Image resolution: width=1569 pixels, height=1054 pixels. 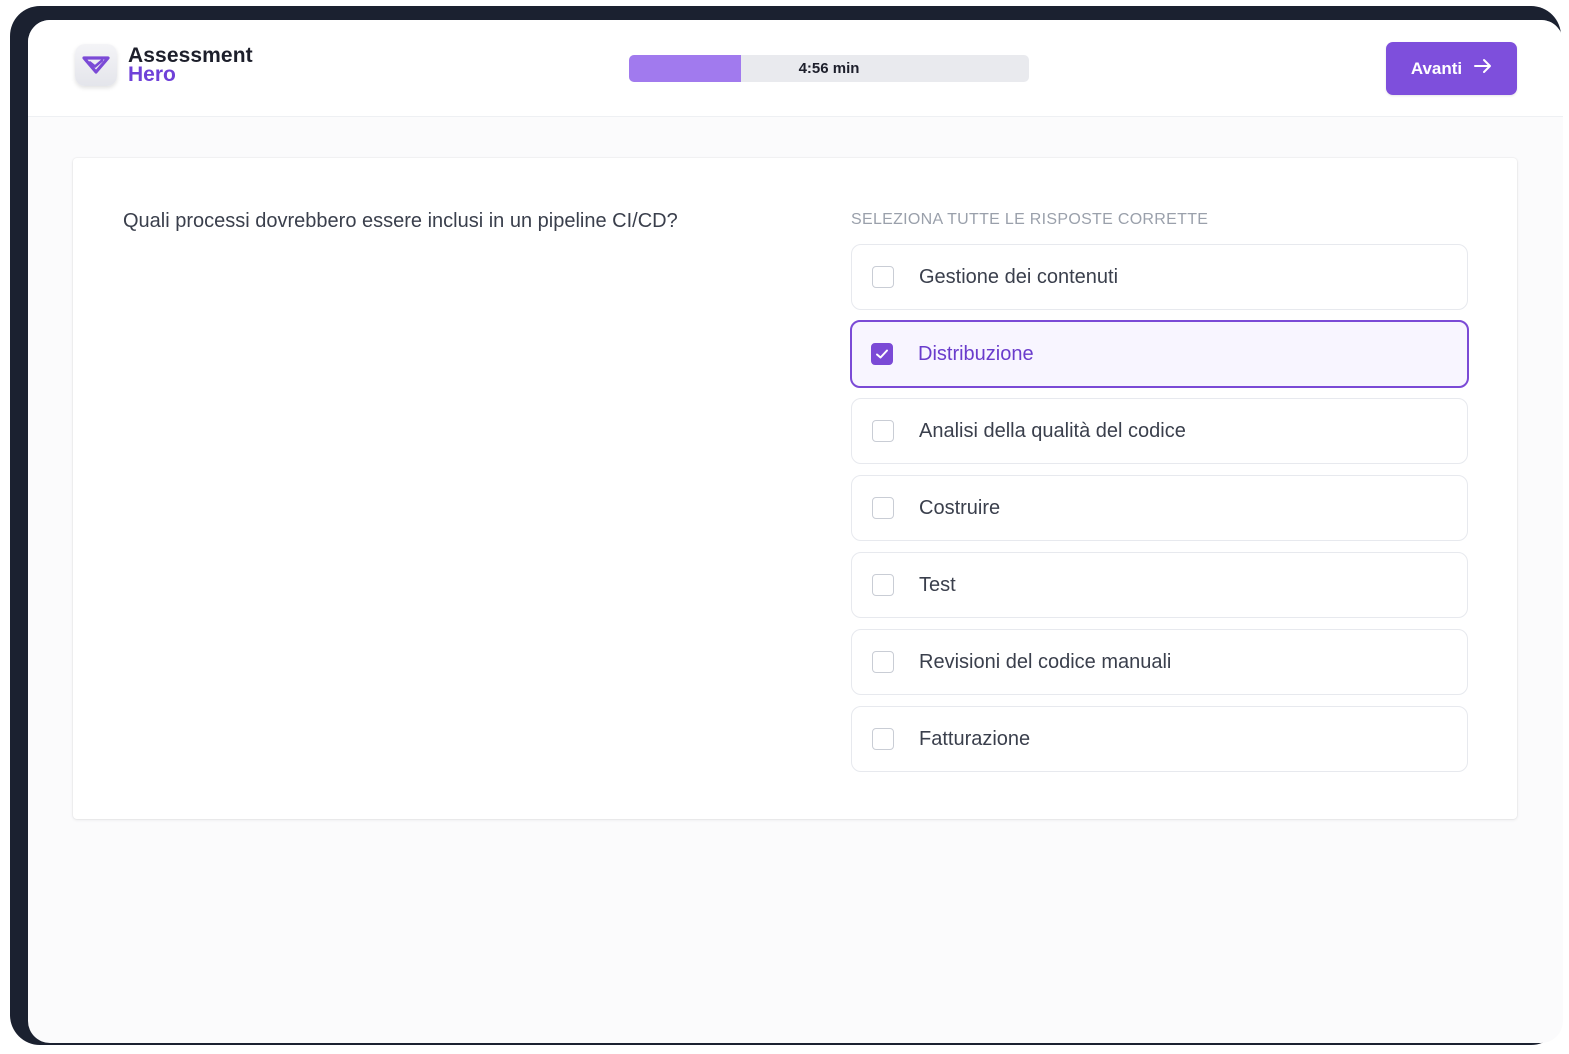 What do you see at coordinates (1159, 585) in the screenshot?
I see `answer-option: Test` at bounding box center [1159, 585].